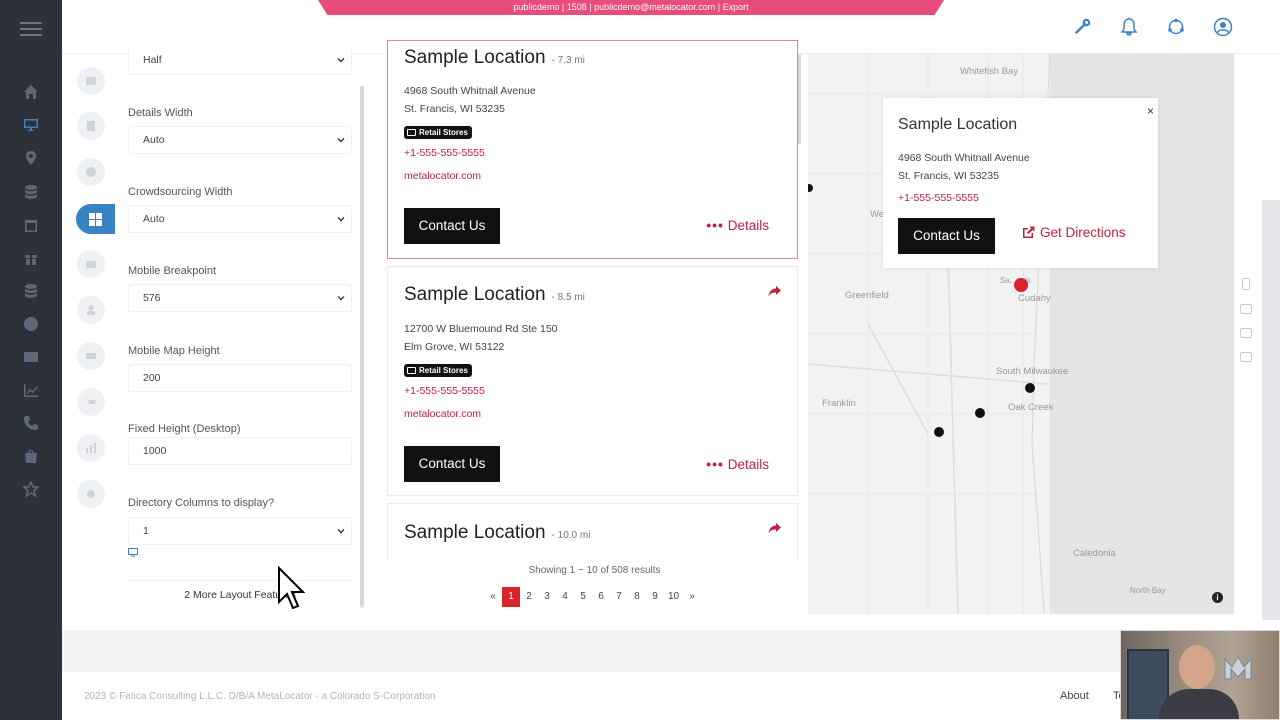 The width and height of the screenshot is (1280, 720). I want to click on details-width-select: Auto, so click(240, 140).